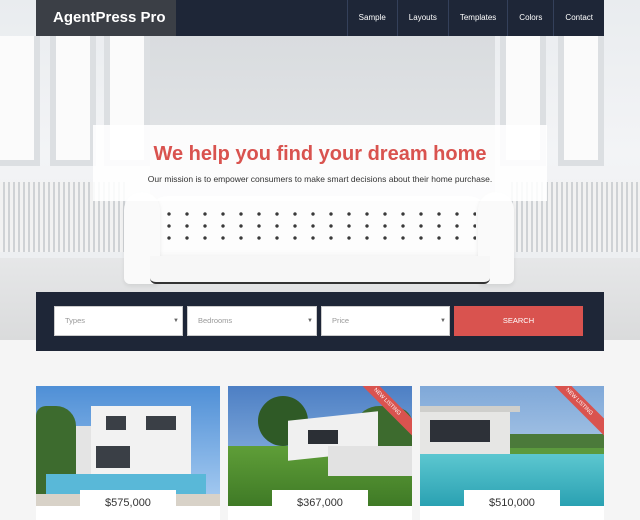  Describe the element at coordinates (106, 18) in the screenshot. I see `site-logo: AgentPress Pro` at that location.